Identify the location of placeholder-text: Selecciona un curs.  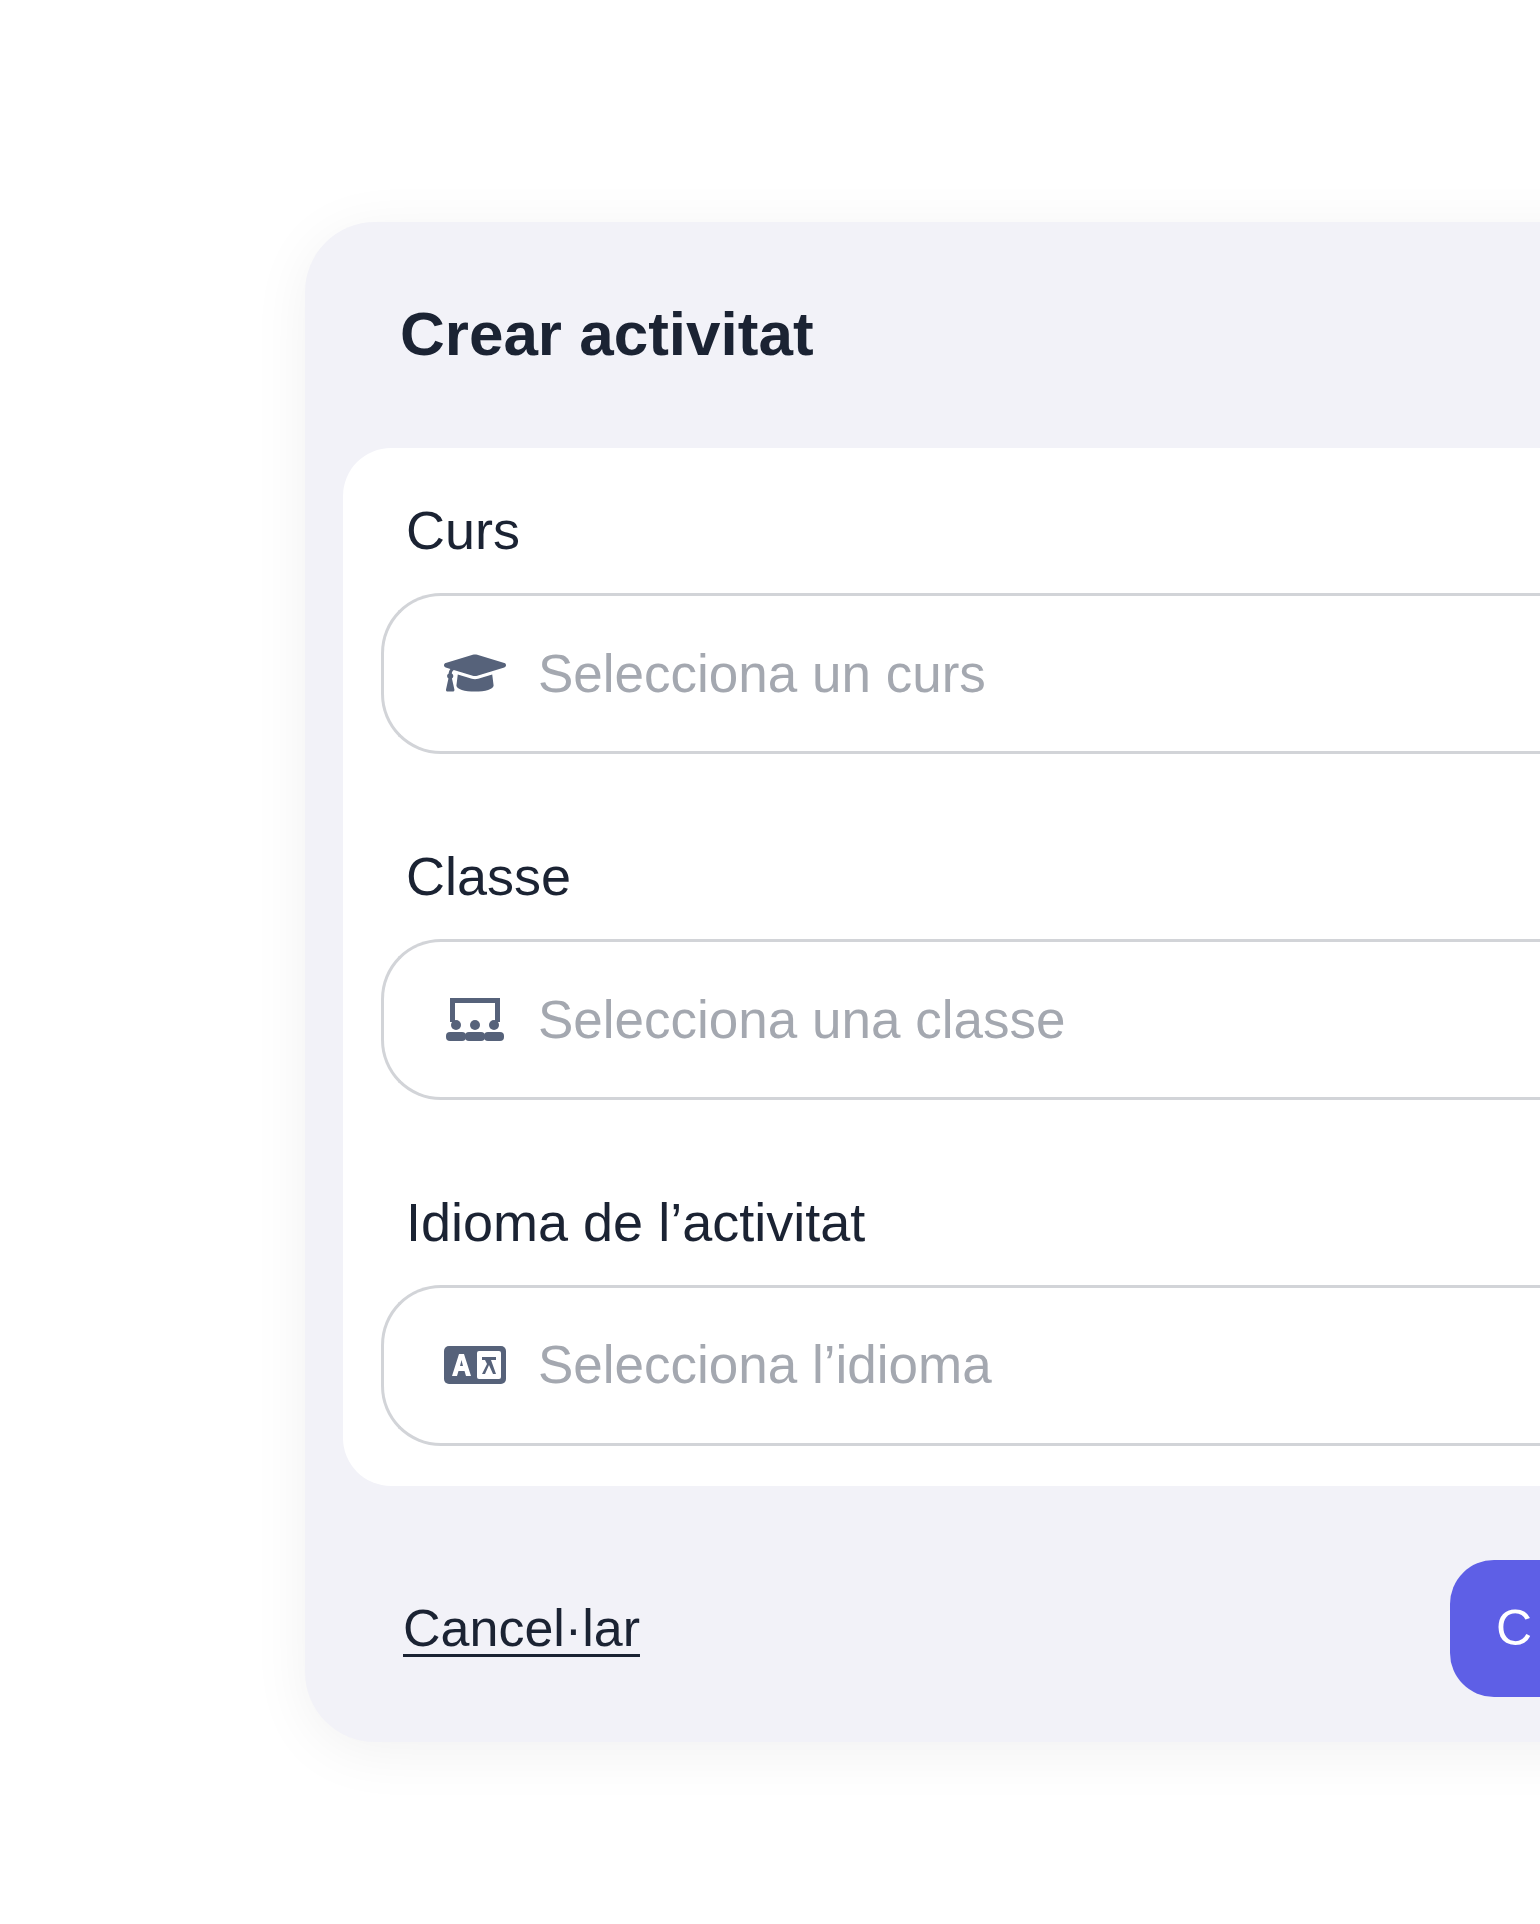
(762, 673).